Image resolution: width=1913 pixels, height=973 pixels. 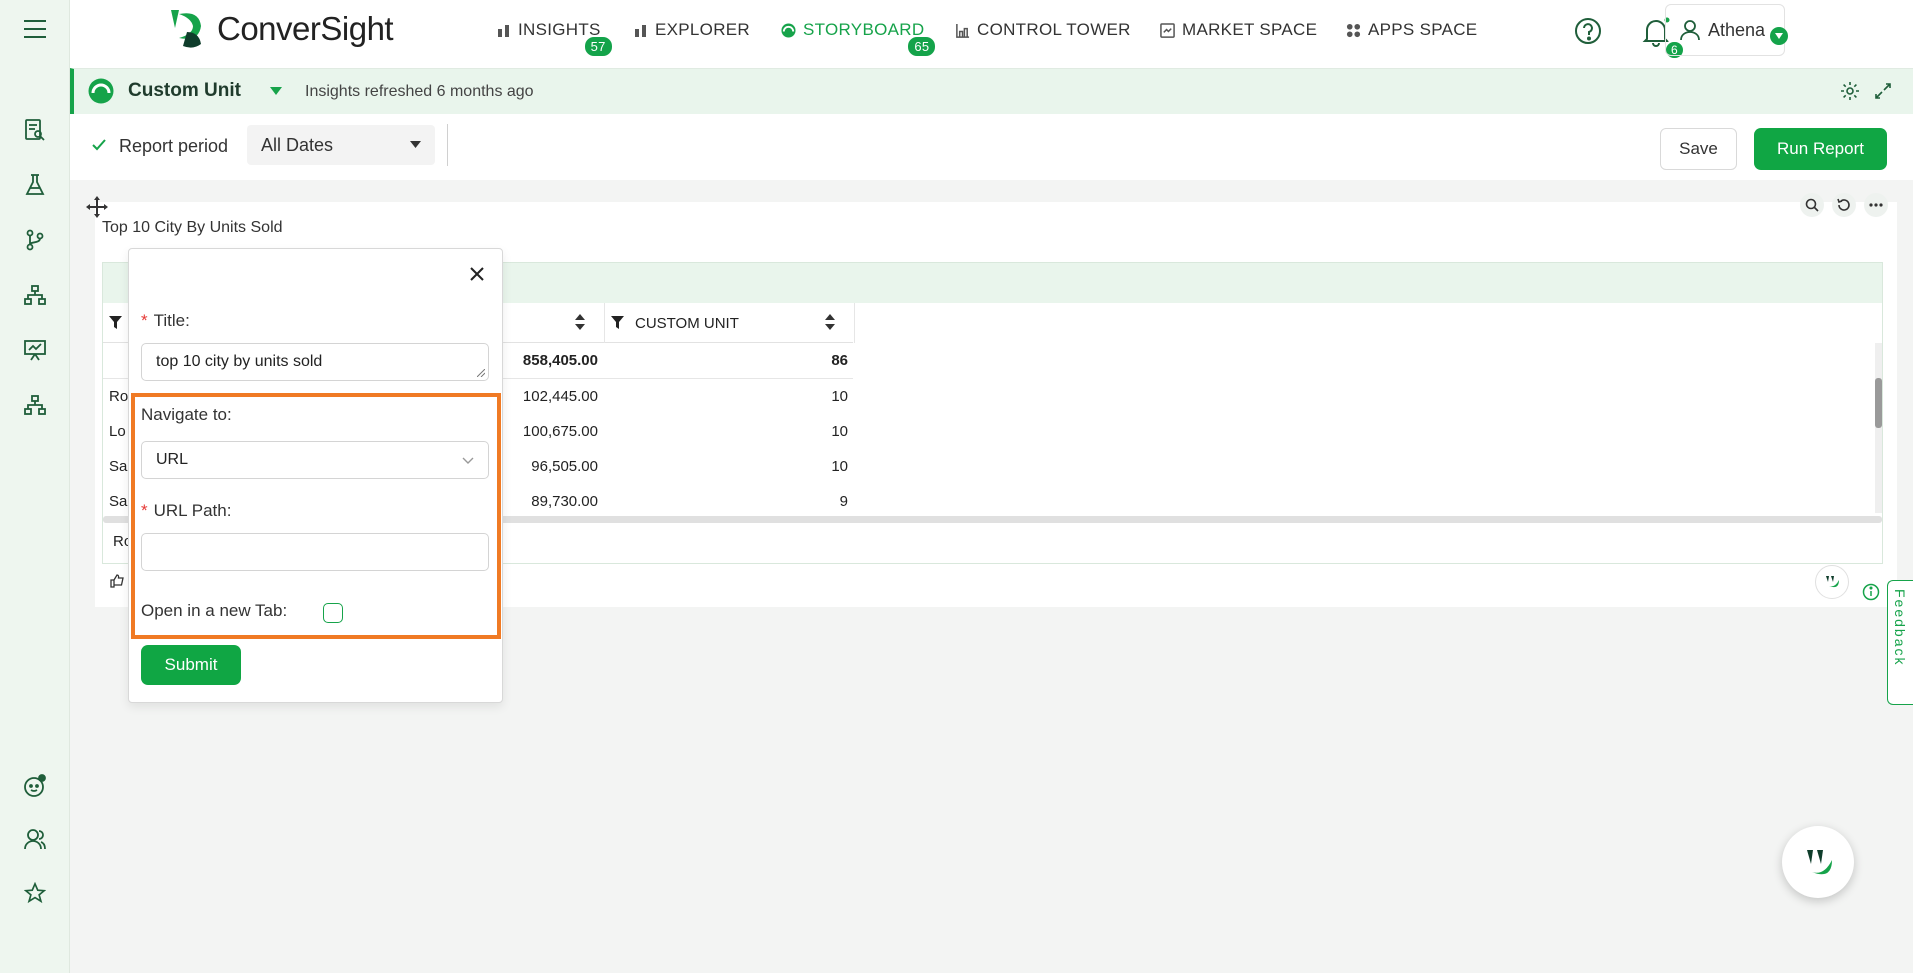 What do you see at coordinates (447, 145) in the screenshot?
I see `toolbar-divider` at bounding box center [447, 145].